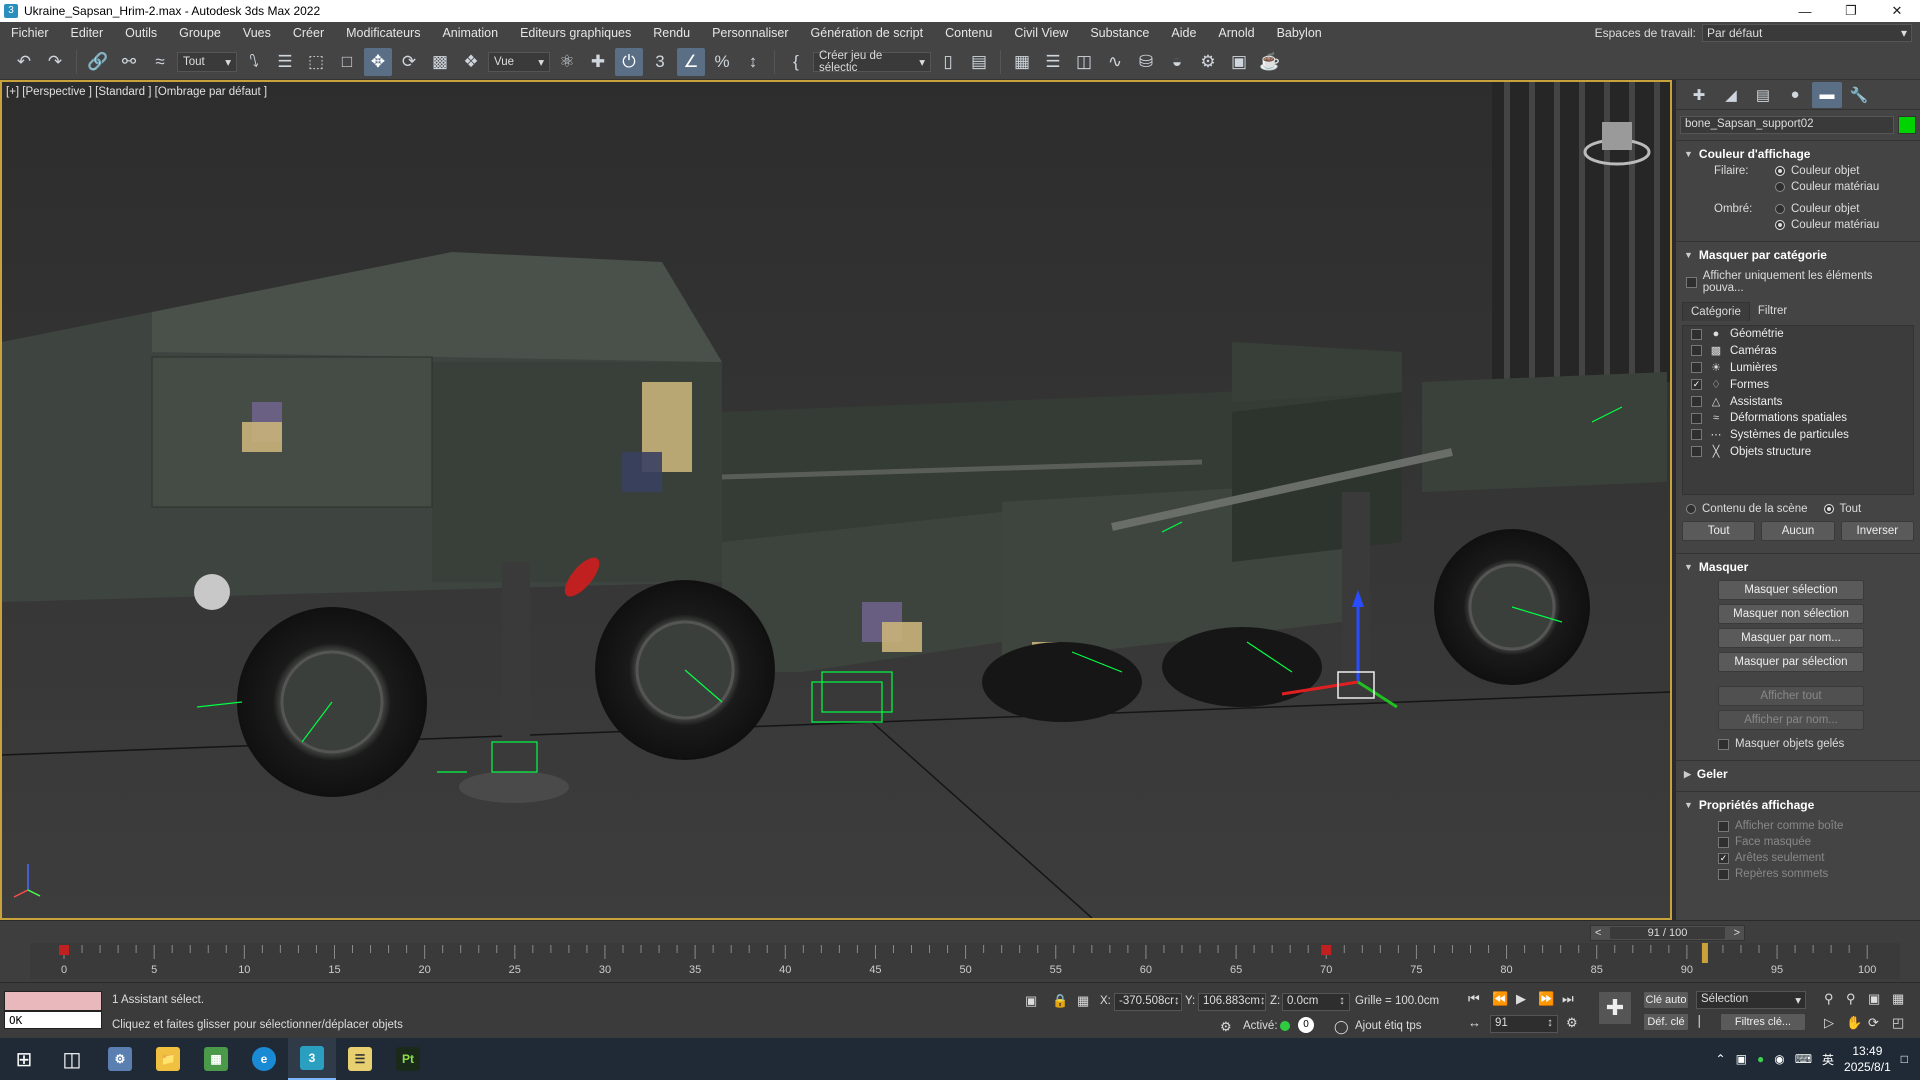 The image size is (1920, 1080). What do you see at coordinates (1666, 1000) in the screenshot?
I see `auto-key-button: Clé auto` at bounding box center [1666, 1000].